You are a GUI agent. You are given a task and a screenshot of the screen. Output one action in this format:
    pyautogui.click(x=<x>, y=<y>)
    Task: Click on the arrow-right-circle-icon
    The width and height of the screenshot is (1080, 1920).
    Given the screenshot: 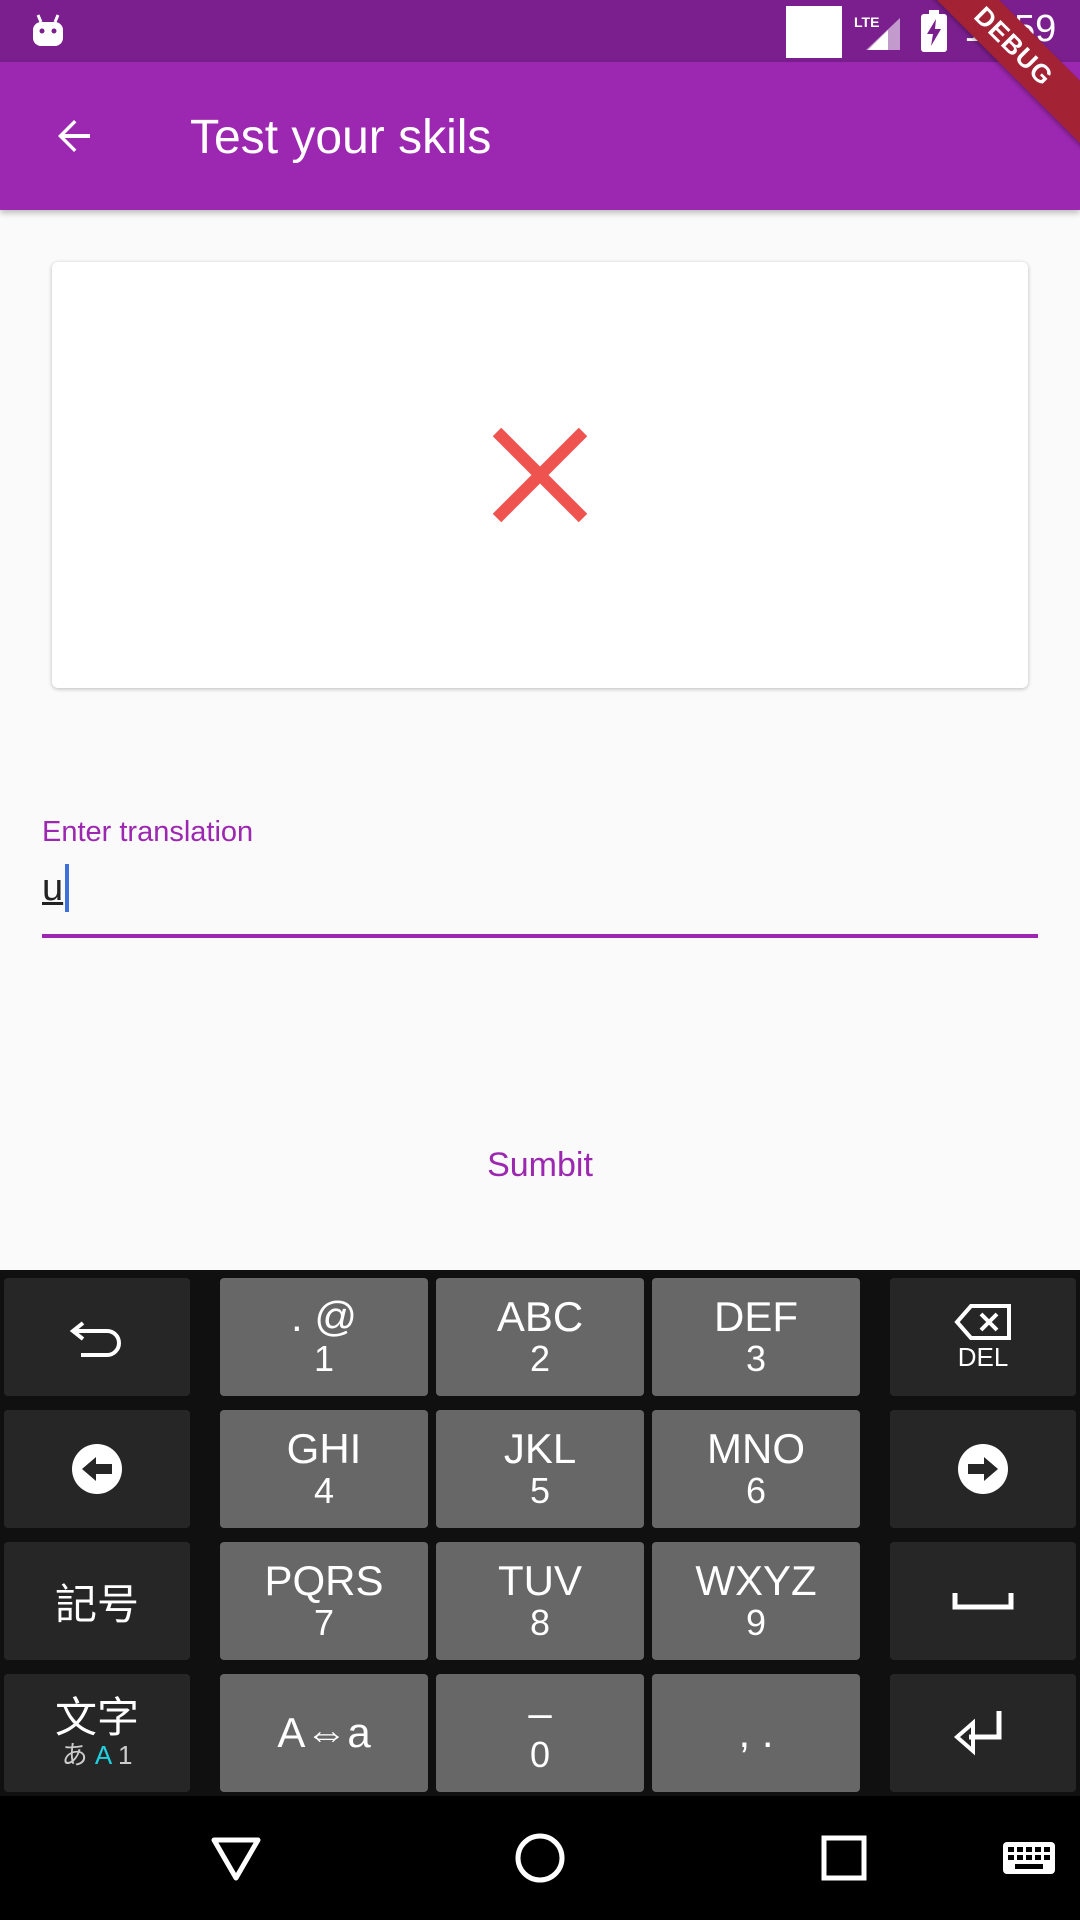 What is the action you would take?
    pyautogui.click(x=983, y=1469)
    